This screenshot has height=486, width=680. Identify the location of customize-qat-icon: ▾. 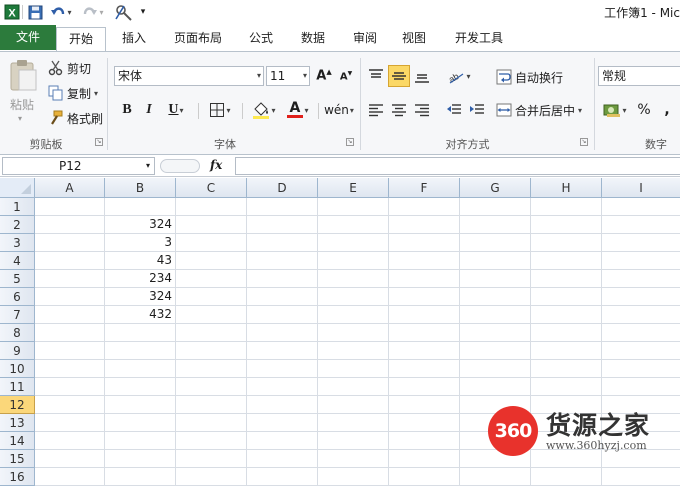
(143, 12).